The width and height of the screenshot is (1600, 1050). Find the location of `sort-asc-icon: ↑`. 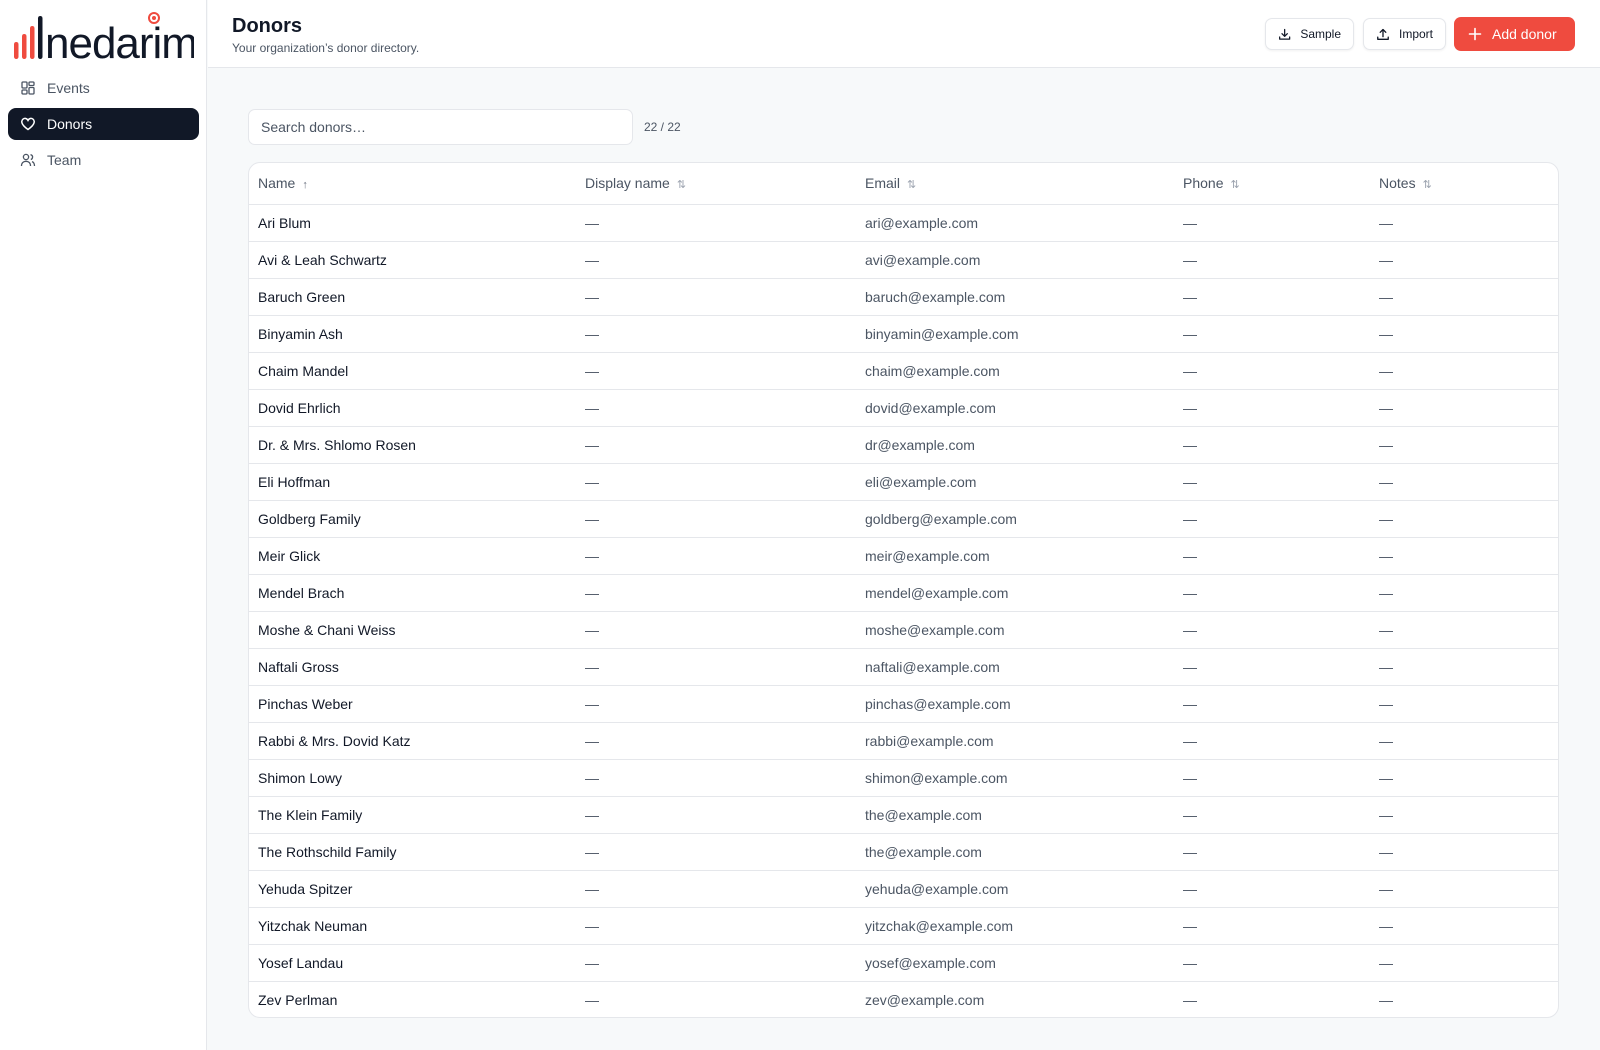

sort-asc-icon: ↑ is located at coordinates (305, 185).